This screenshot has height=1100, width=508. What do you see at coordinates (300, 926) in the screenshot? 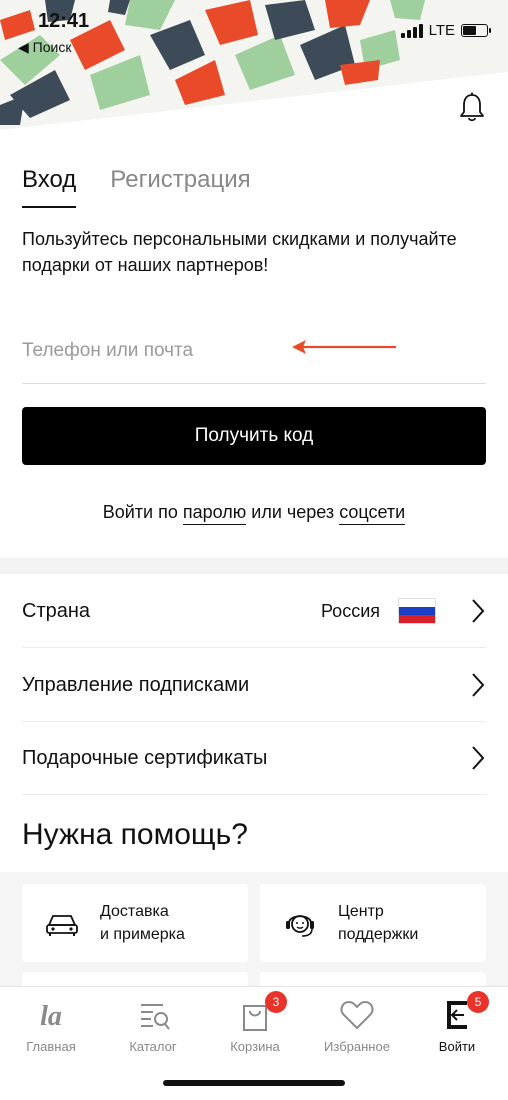
I see `headset-icon` at bounding box center [300, 926].